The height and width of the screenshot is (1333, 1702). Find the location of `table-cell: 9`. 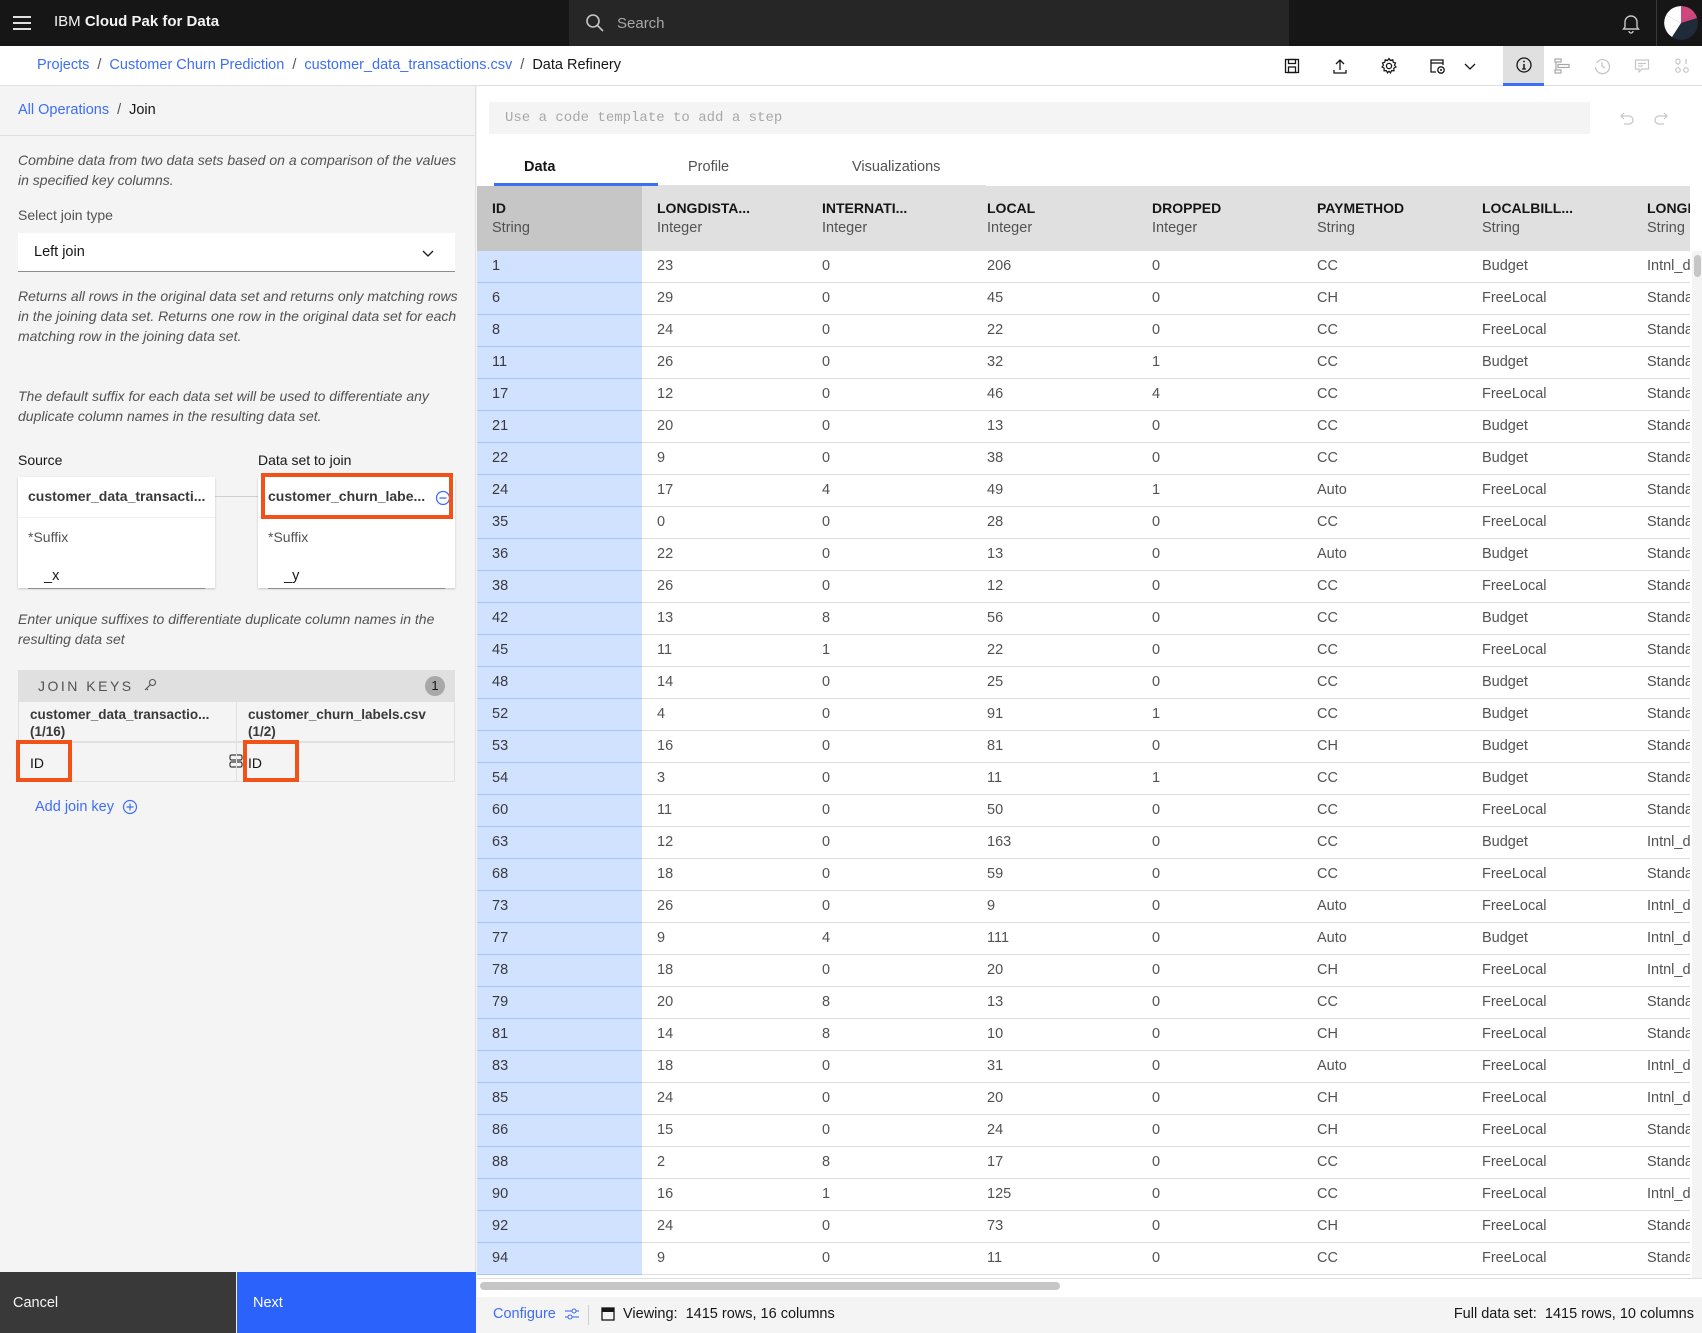

table-cell: 9 is located at coordinates (724, 459).